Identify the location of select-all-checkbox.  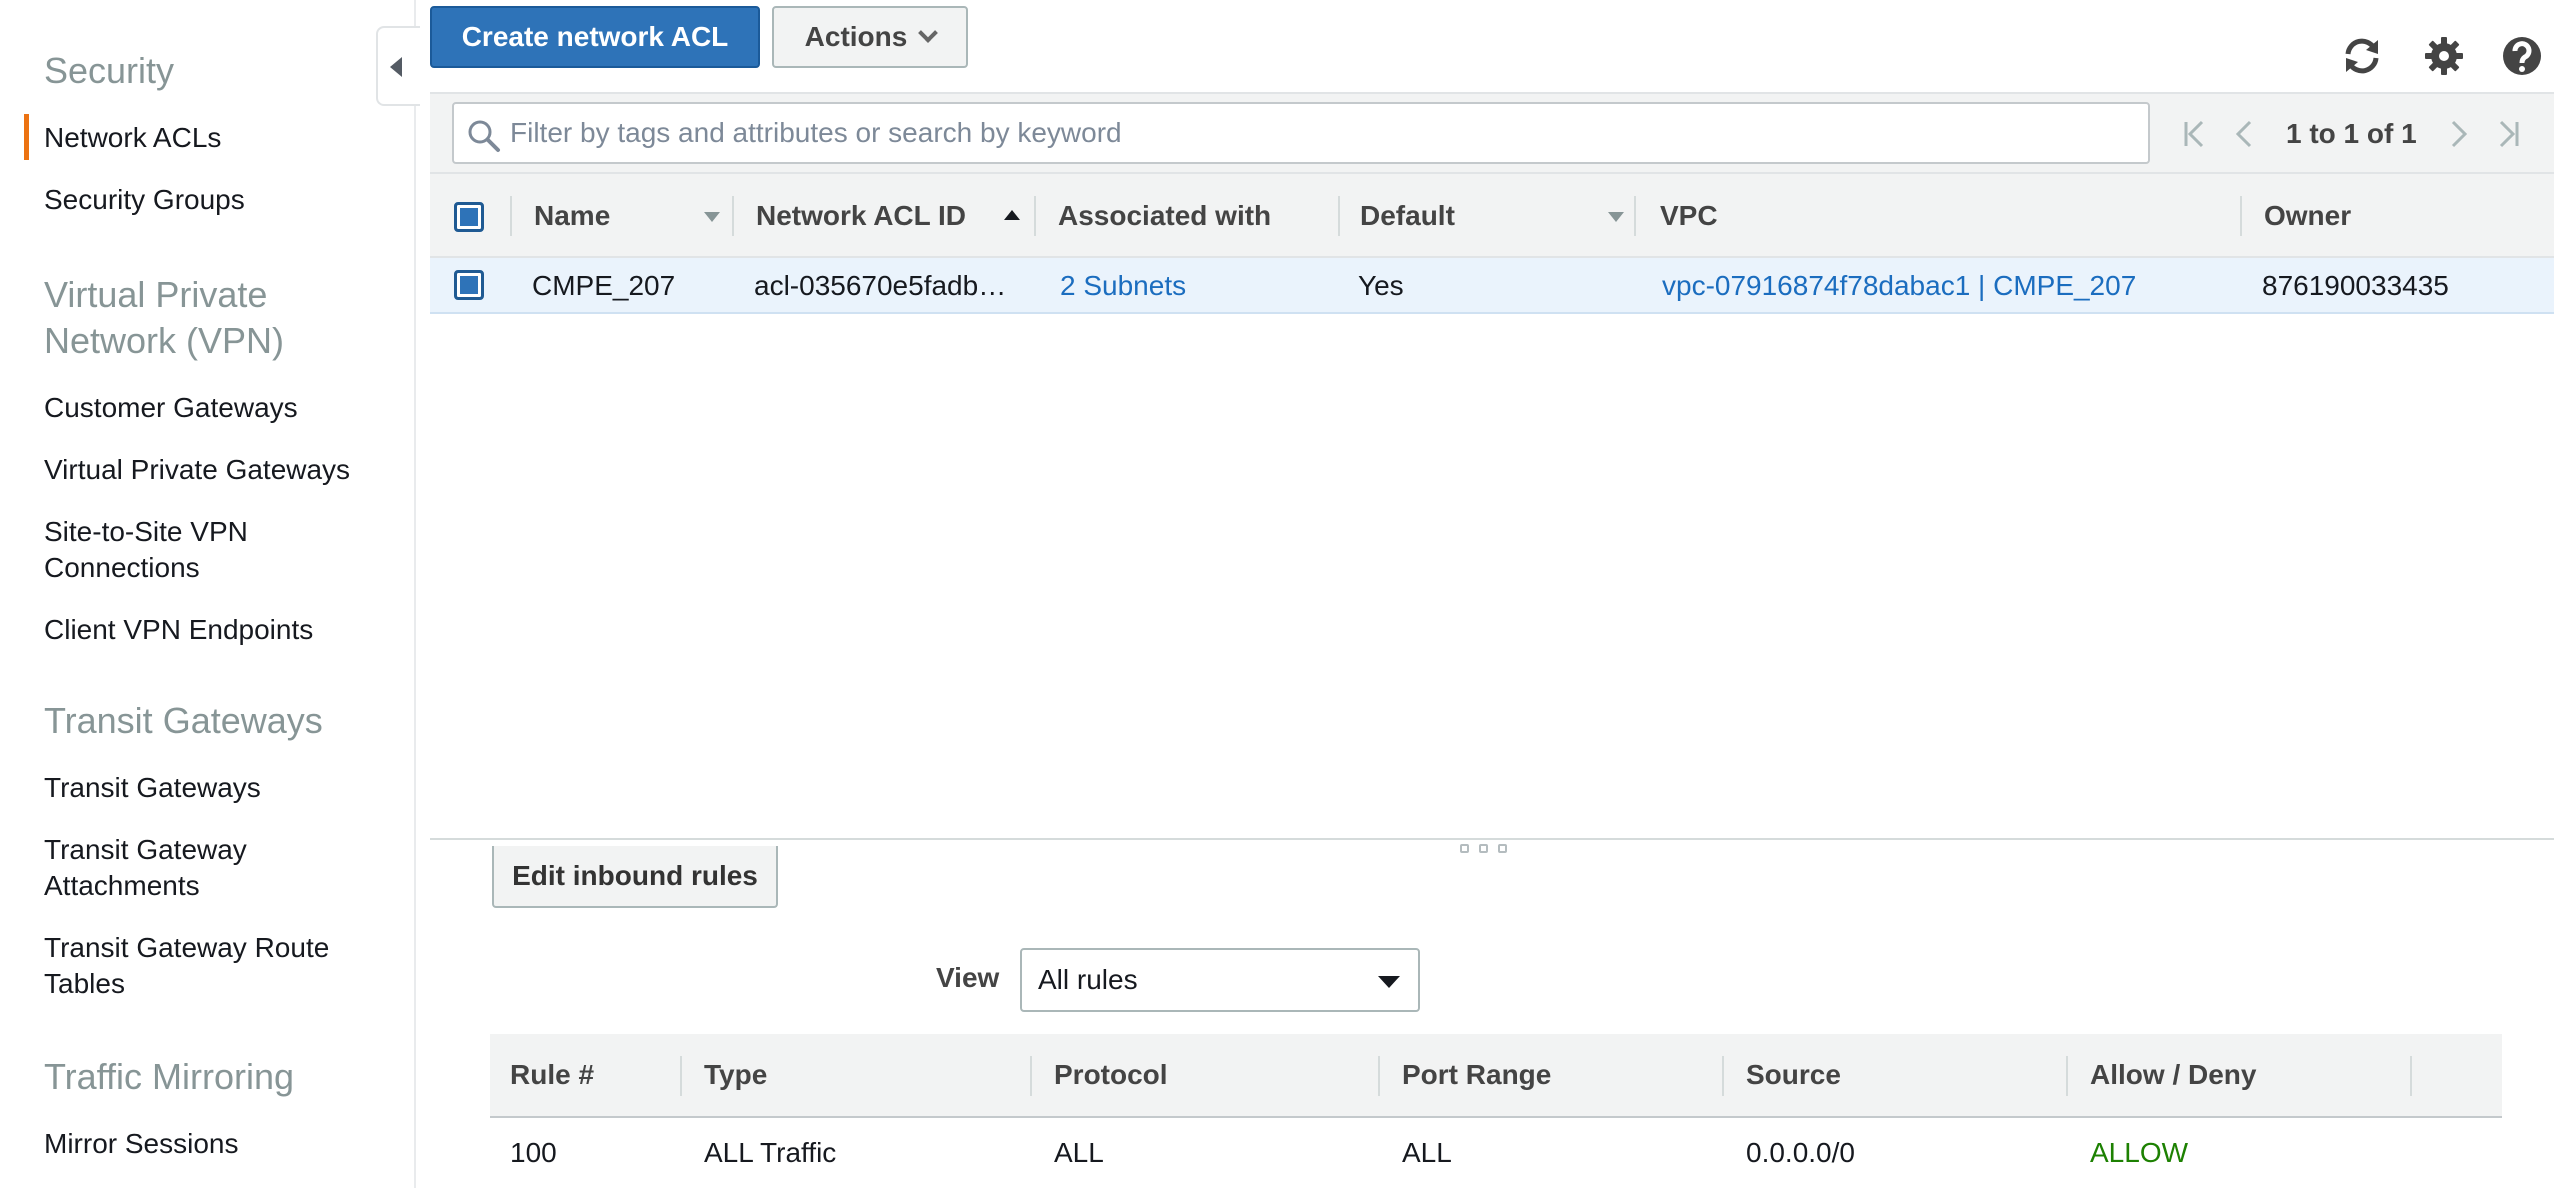
(469, 217).